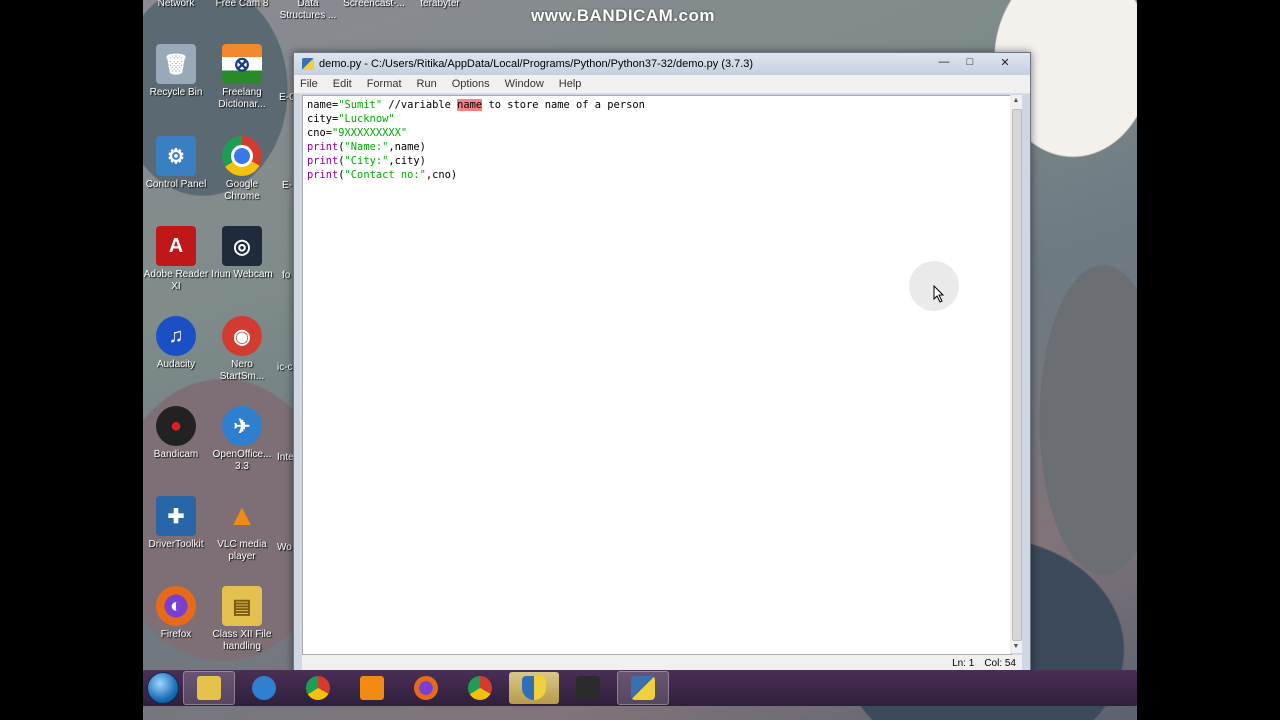 This screenshot has height=720, width=1280. I want to click on audacity-icon: ♫, so click(176, 336).